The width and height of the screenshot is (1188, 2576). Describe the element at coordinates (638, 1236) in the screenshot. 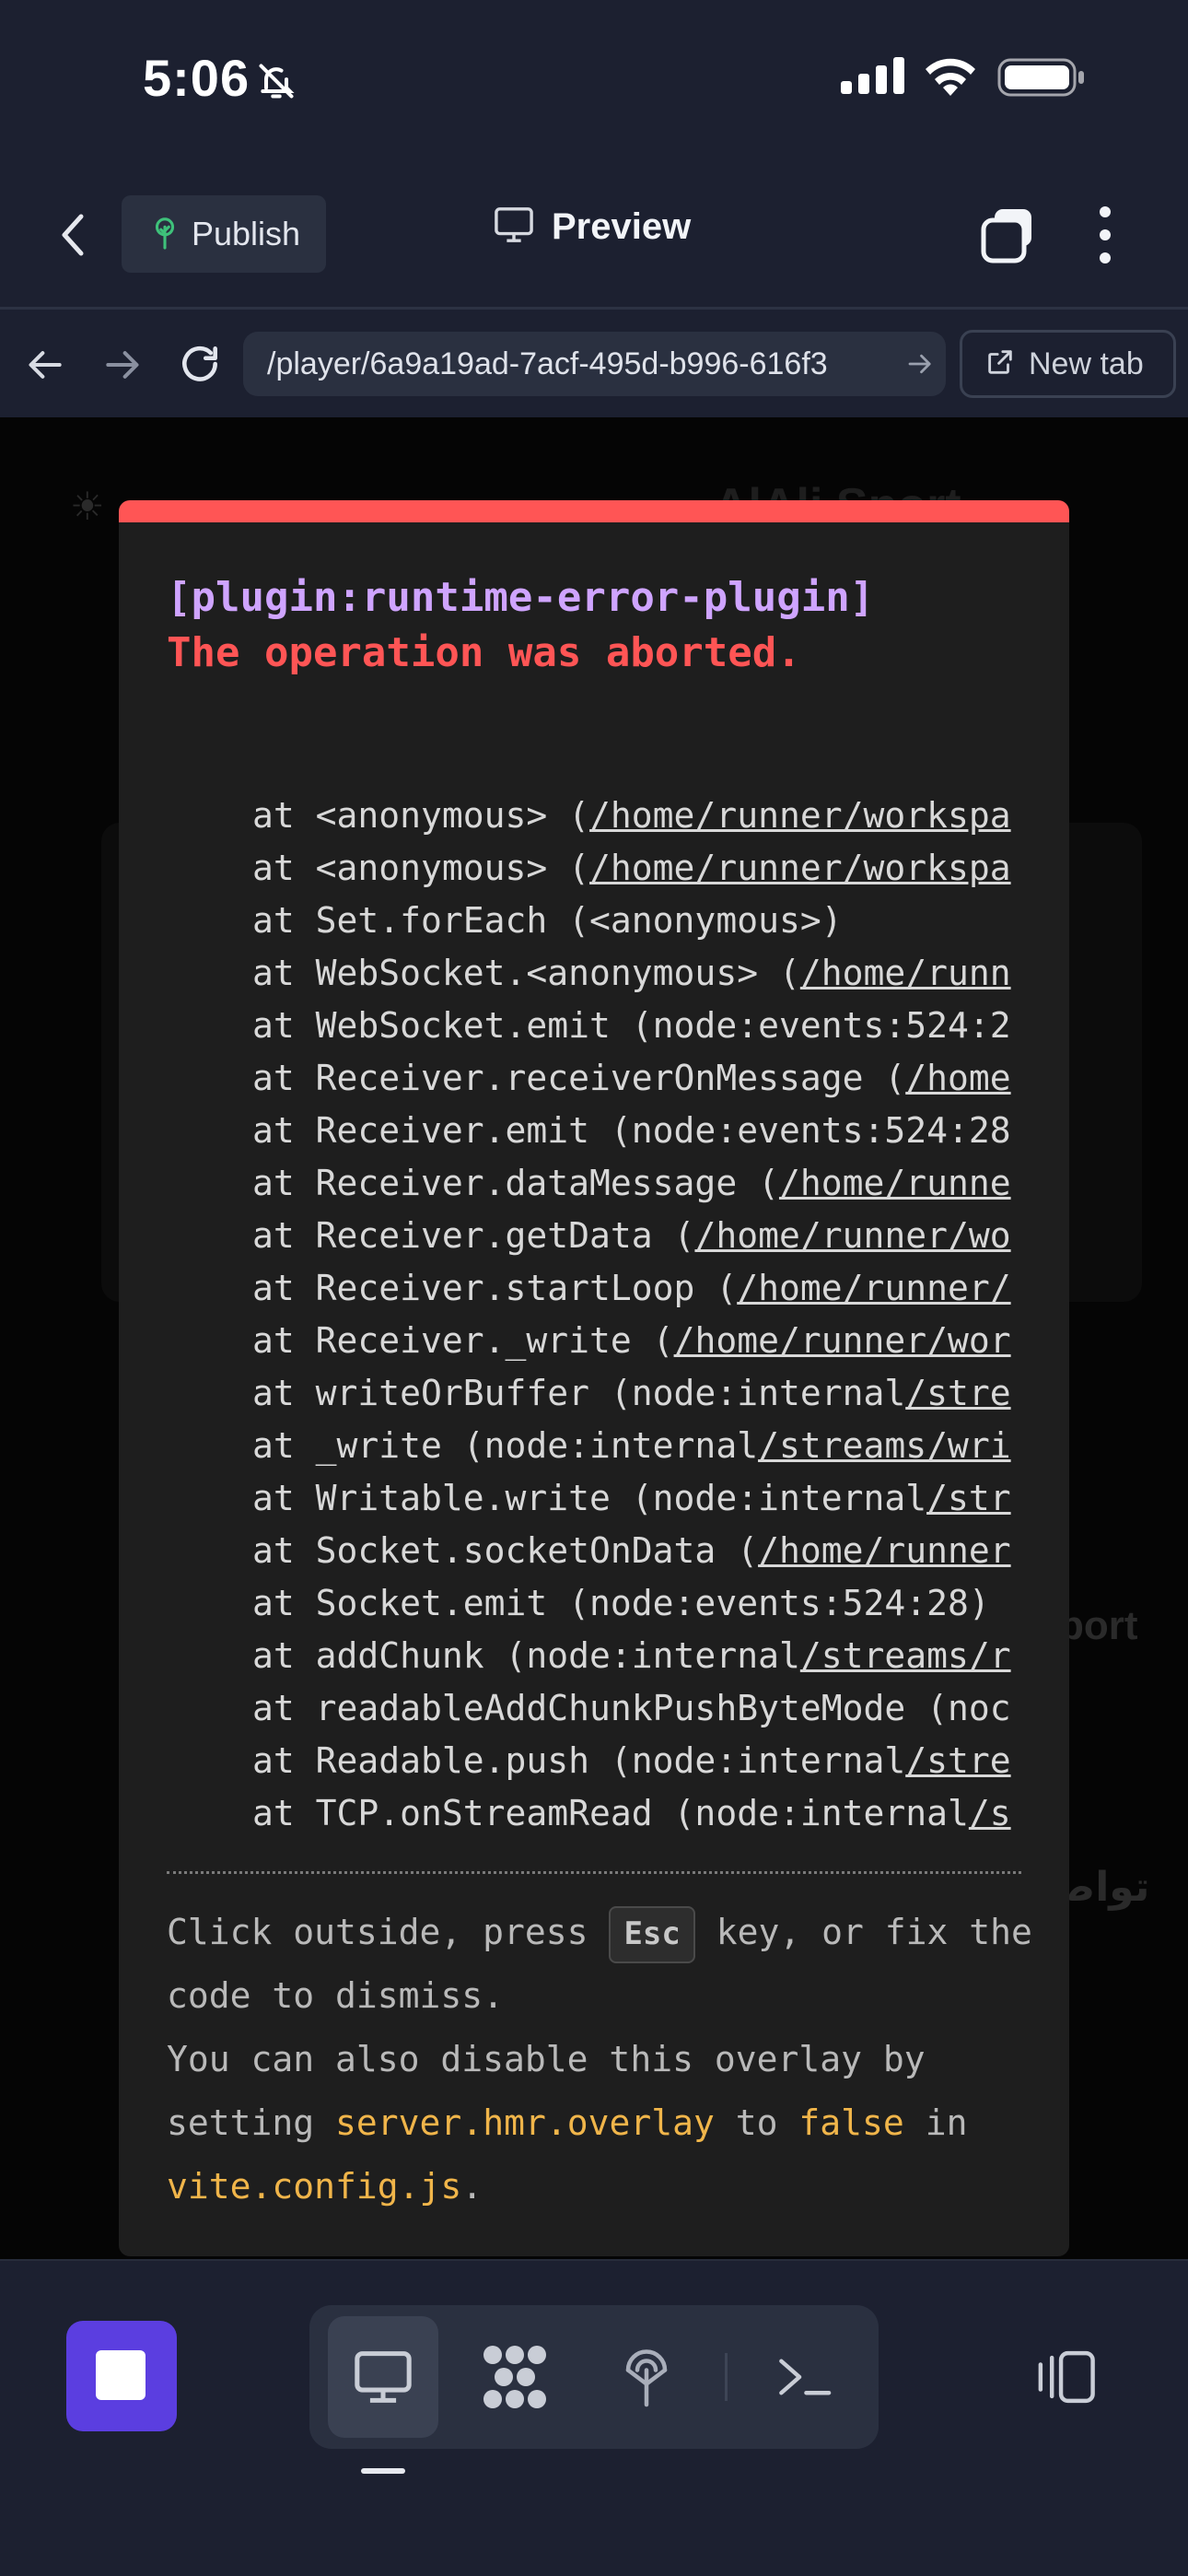

I see `stack-line: at Receiver.getData (/home/runner/wo` at that location.